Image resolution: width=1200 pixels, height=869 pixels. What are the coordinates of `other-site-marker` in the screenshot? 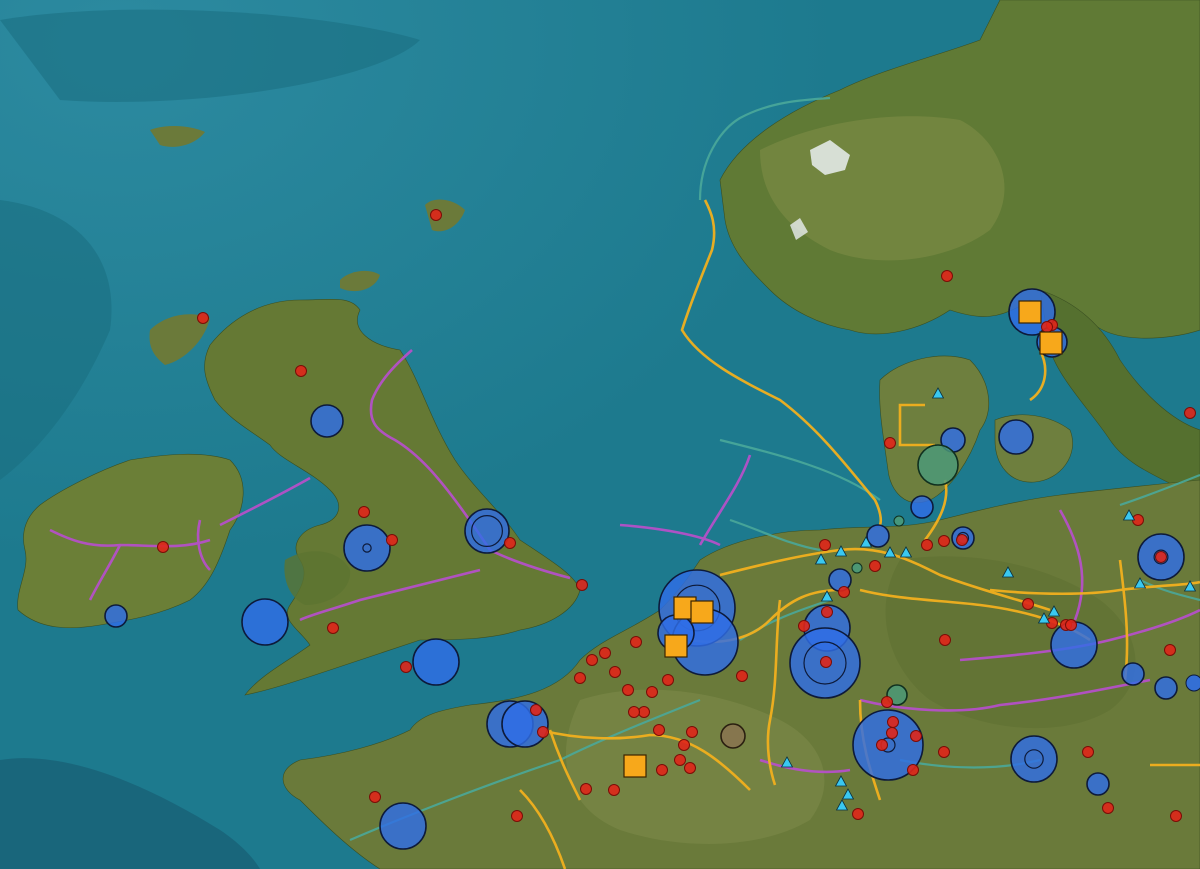 It's located at (733, 736).